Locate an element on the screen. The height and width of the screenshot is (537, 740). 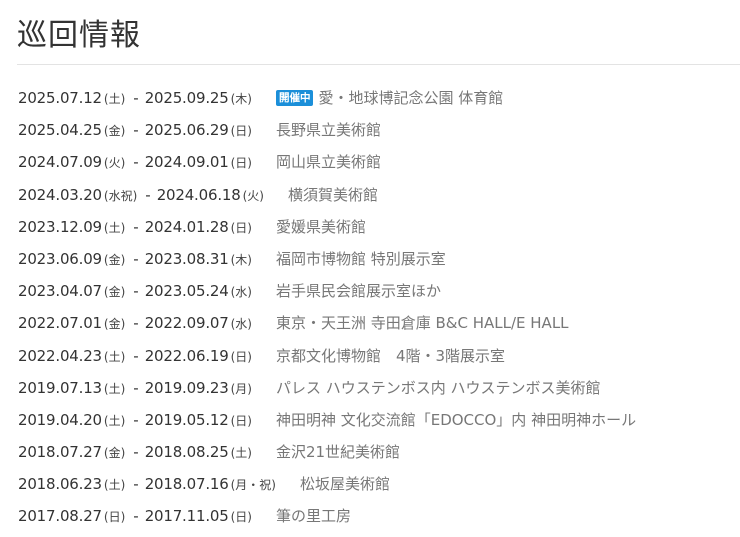
start-date: 2019.04.20 is located at coordinates (60, 419).